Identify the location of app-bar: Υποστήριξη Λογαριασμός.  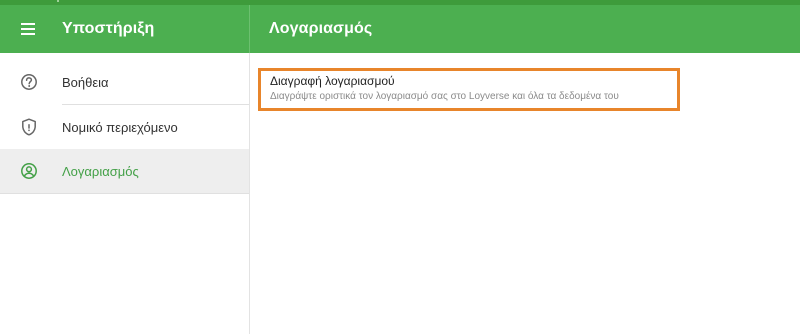
(400, 29).